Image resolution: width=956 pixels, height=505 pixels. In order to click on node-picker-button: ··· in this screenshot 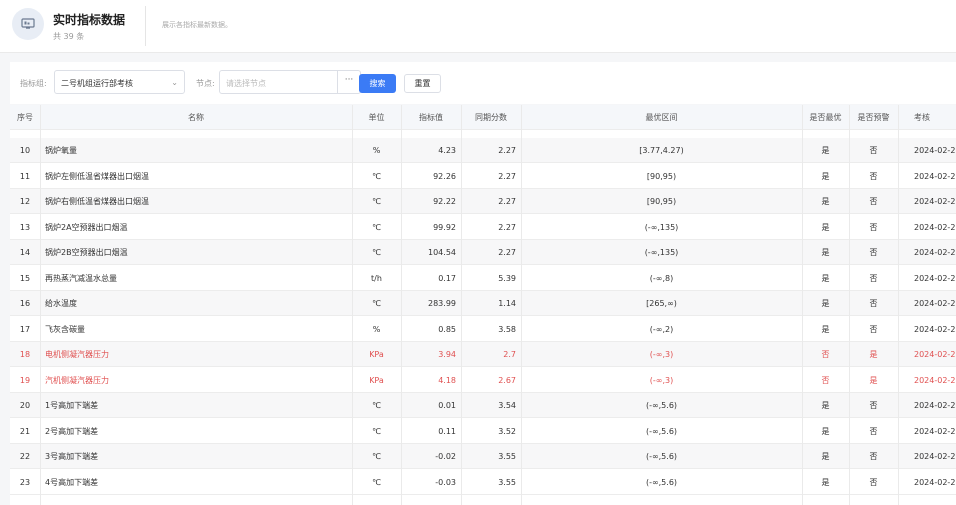, I will do `click(348, 82)`.